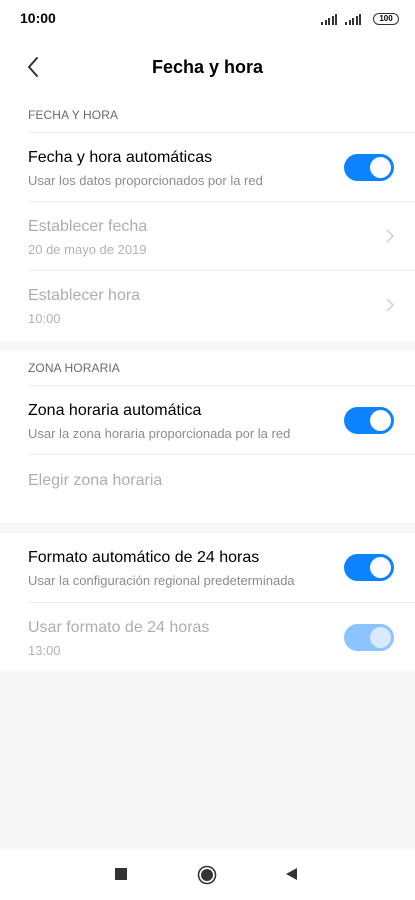  Describe the element at coordinates (144, 557) in the screenshot. I see `auto-24h-title: Formato automático de 24 horas` at that location.